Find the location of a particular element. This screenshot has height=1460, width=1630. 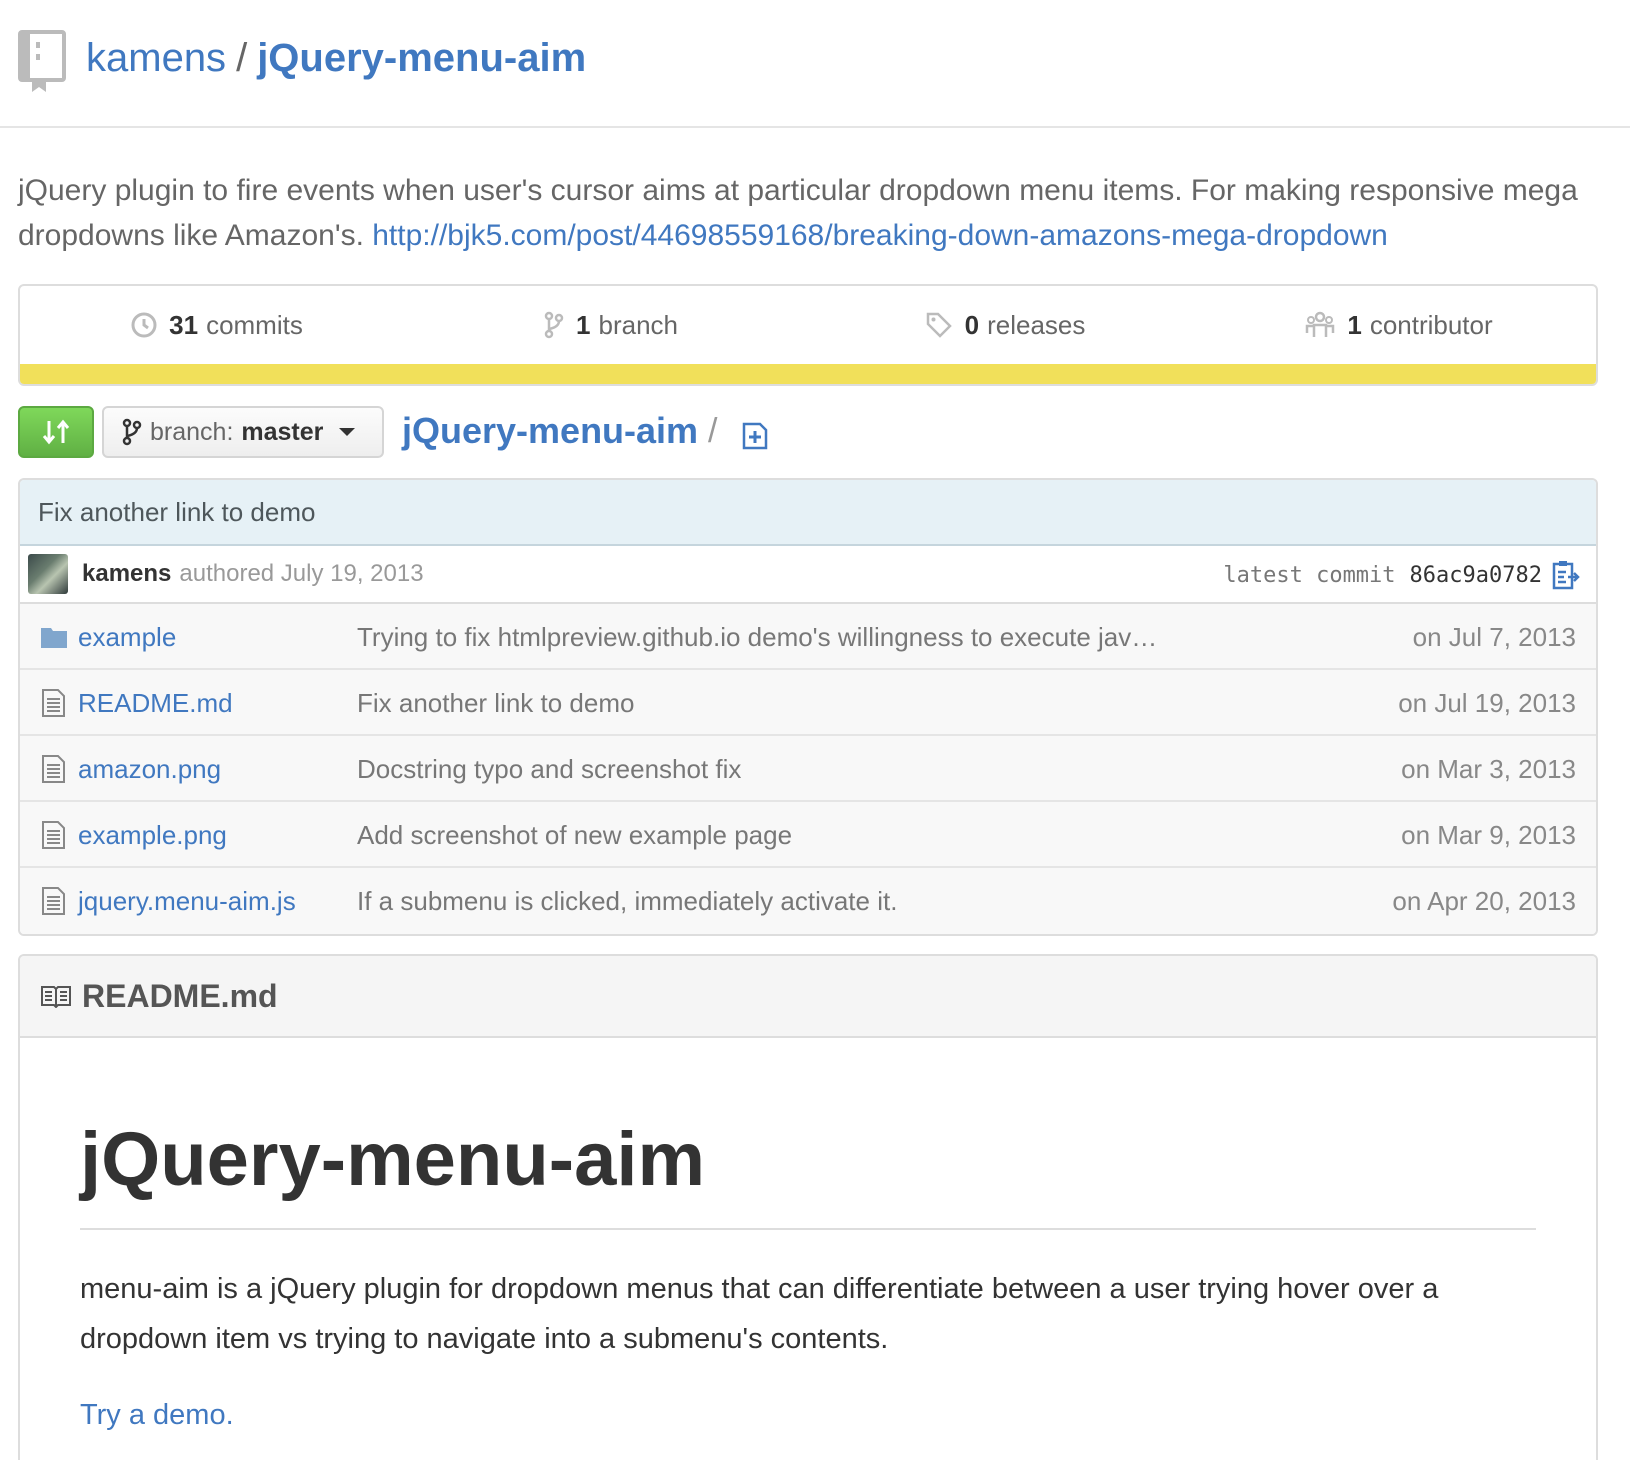

summary-releases: 0 releases is located at coordinates (1005, 325).